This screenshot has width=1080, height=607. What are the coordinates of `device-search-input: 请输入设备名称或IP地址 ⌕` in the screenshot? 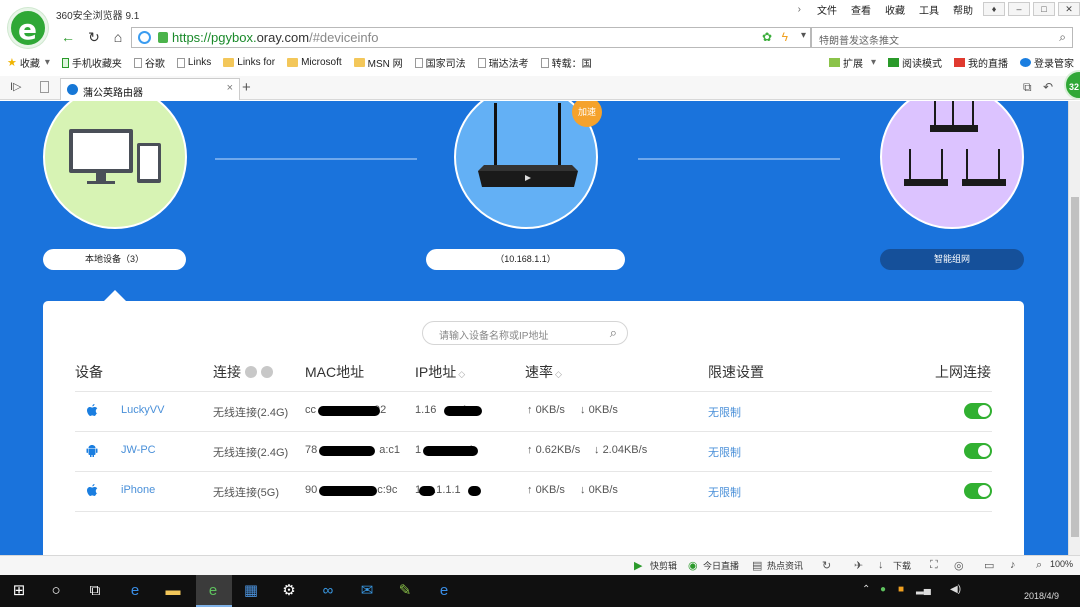 It's located at (525, 333).